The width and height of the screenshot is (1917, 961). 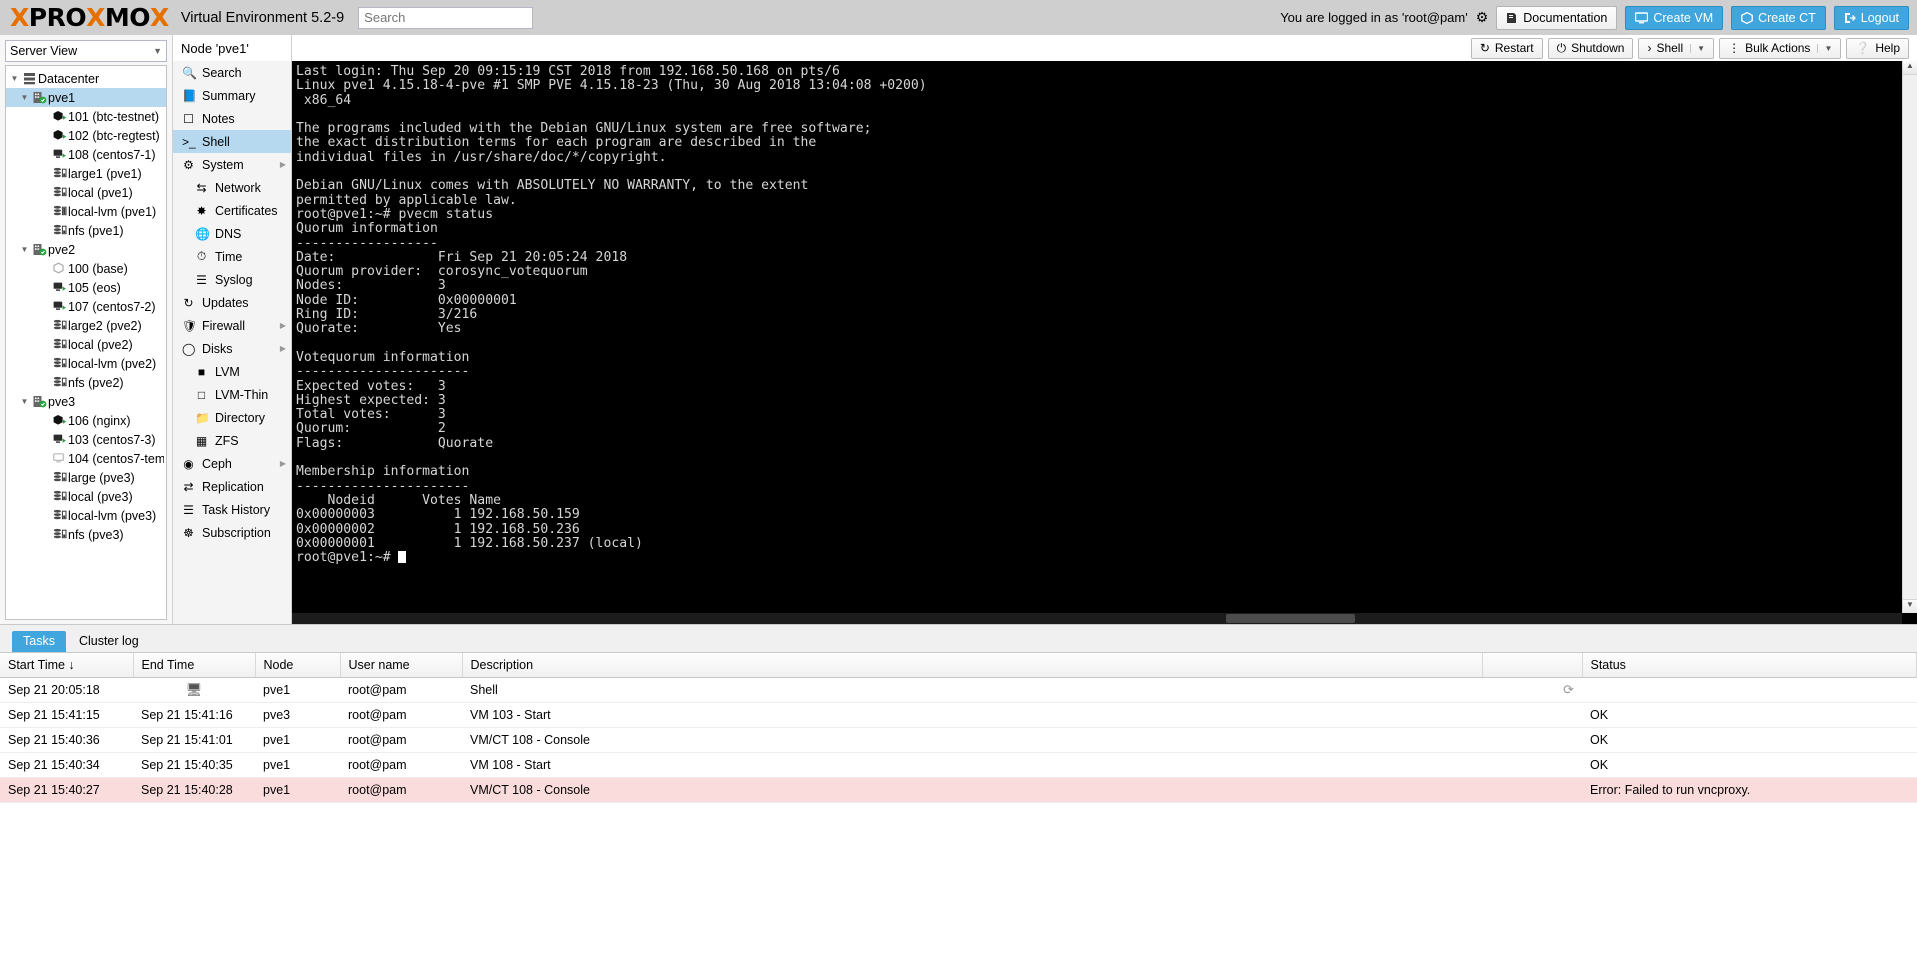 I want to click on tasks-column-header: Start Time ↓, so click(x=67, y=665).